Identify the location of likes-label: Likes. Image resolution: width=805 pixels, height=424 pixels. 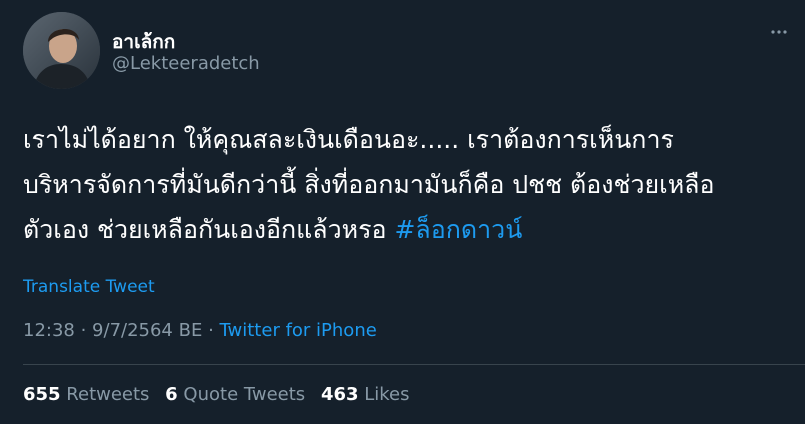
(384, 394).